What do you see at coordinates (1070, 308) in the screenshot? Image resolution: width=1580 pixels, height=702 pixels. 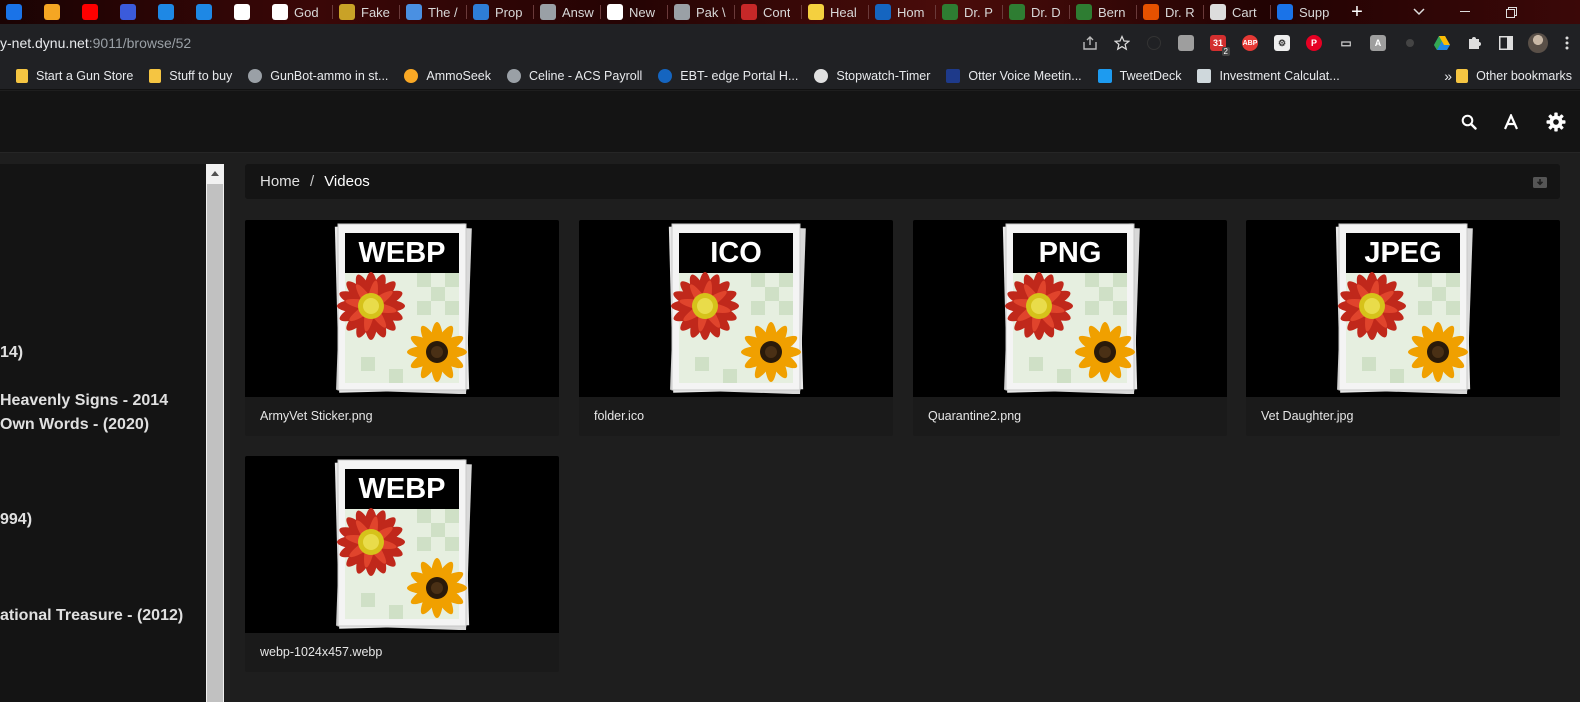 I see `file-thumbnail: PNG` at bounding box center [1070, 308].